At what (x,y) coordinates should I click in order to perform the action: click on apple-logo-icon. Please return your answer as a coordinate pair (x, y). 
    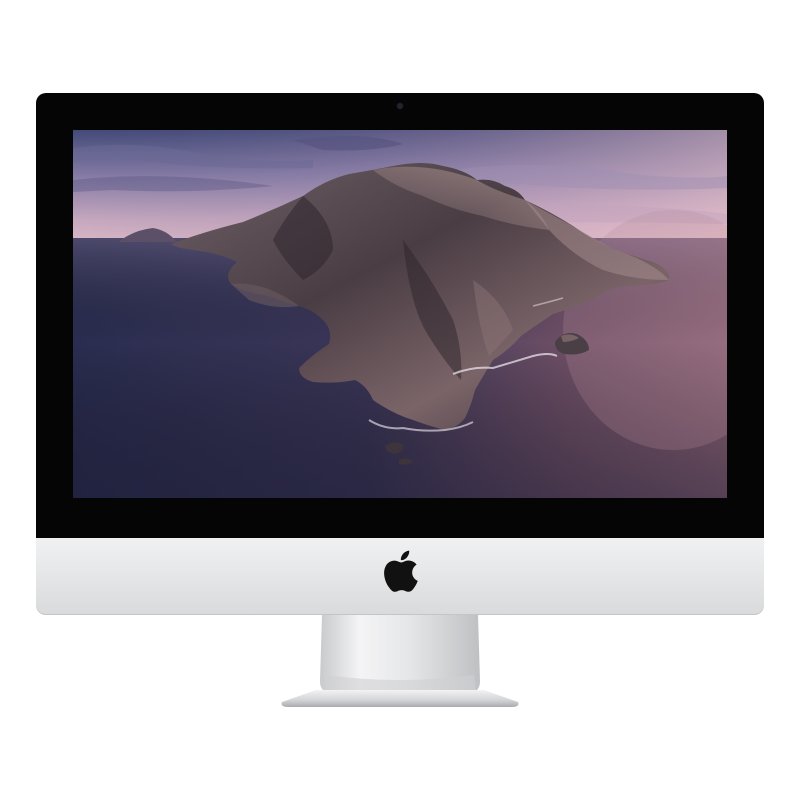
    Looking at the image, I should click on (401, 571).